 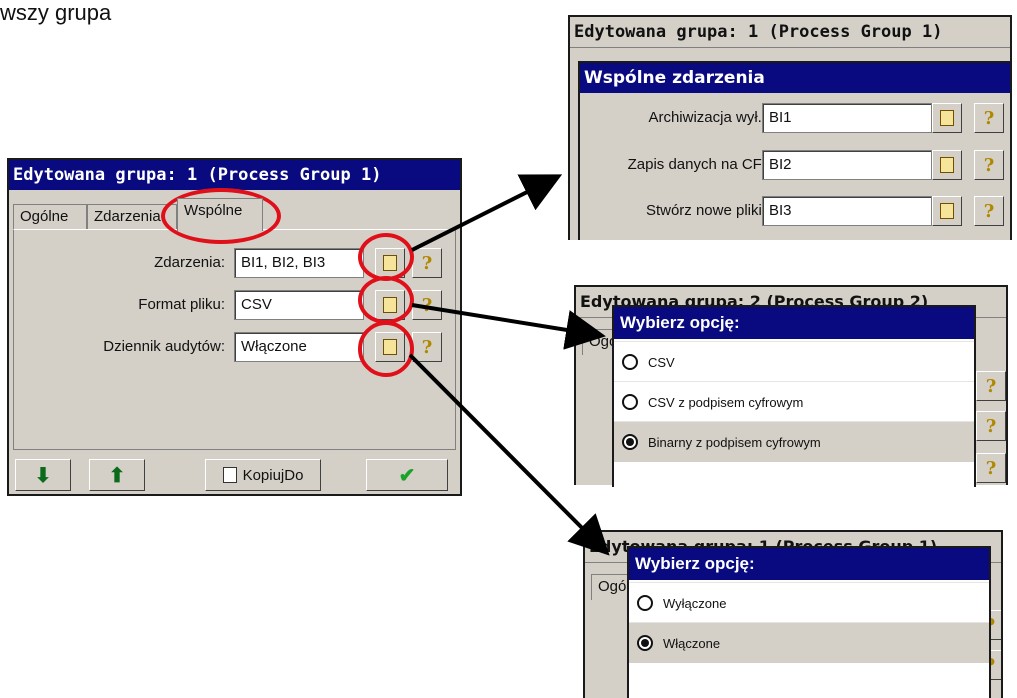 What do you see at coordinates (487, 213) in the screenshot?
I see `arrow-to-events` at bounding box center [487, 213].